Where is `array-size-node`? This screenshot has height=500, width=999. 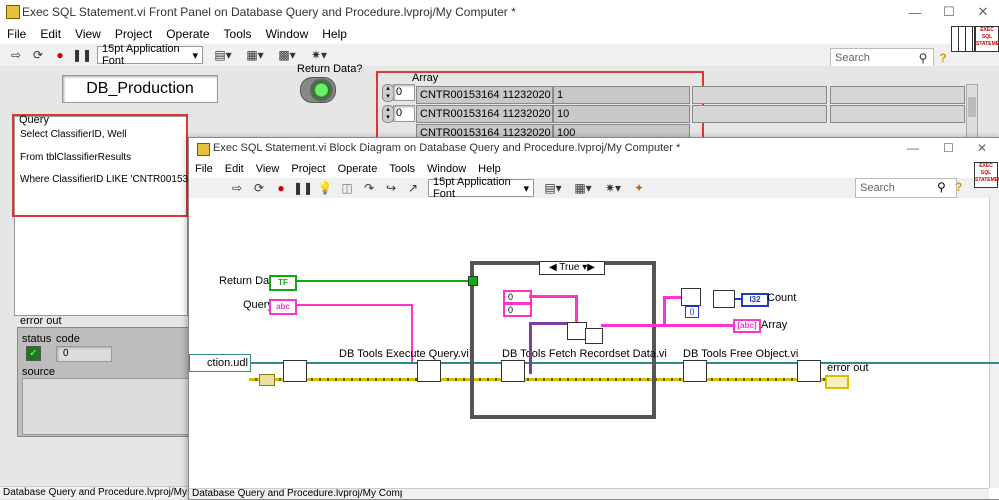
array-size-node is located at coordinates (691, 297).